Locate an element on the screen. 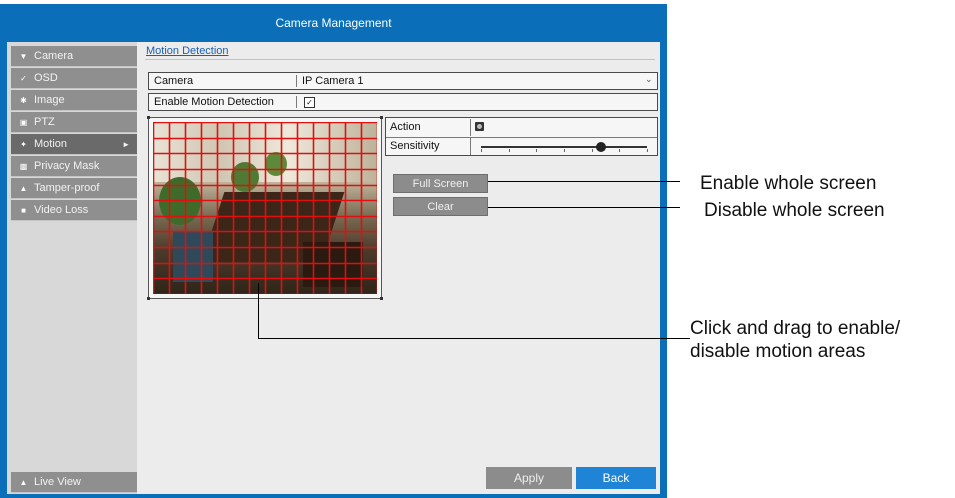 The width and height of the screenshot is (955, 498). callout-disable-whole-screen: Disable whole screen is located at coordinates (794, 210).